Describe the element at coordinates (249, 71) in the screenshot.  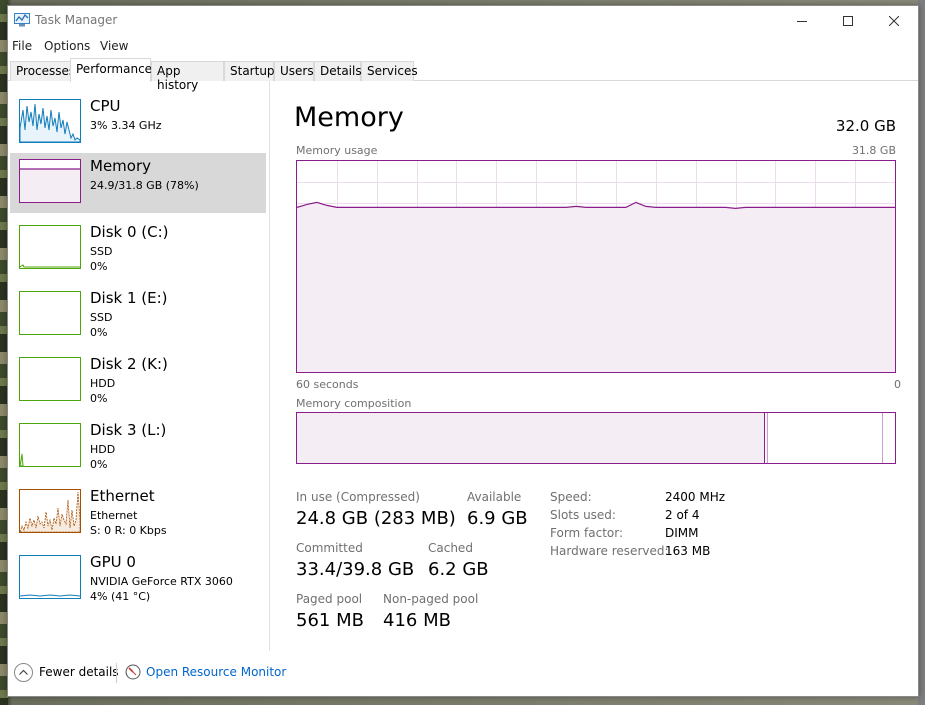
I see `tab-startup: Startup` at that location.